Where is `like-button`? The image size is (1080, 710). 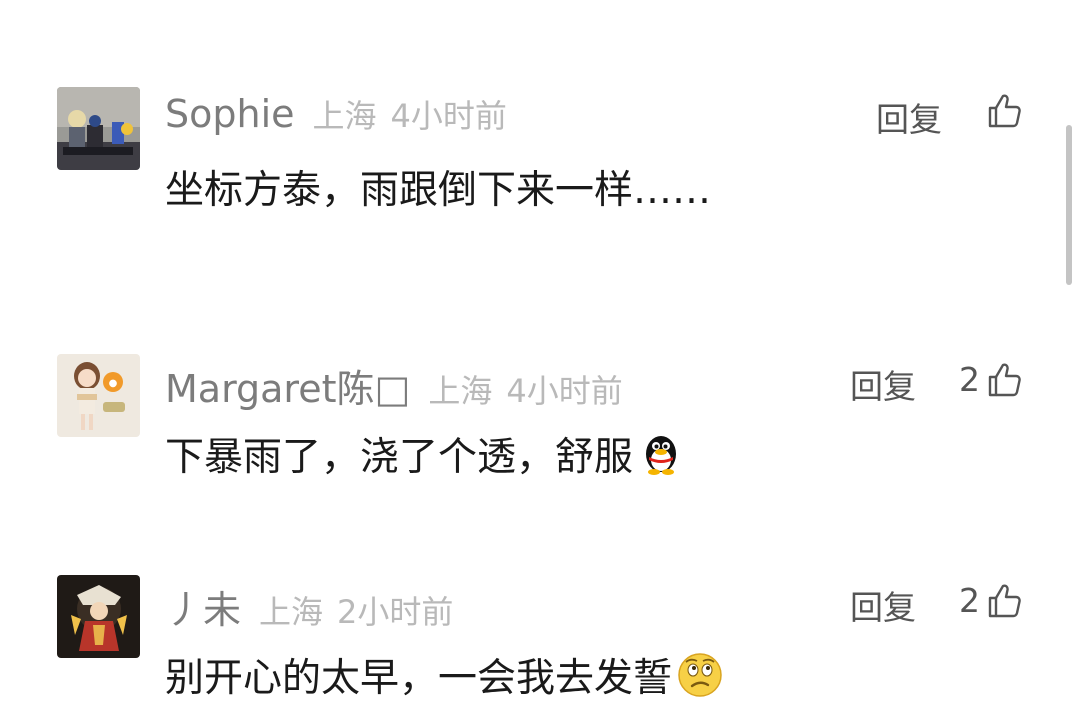
like-button is located at coordinates (1001, 111).